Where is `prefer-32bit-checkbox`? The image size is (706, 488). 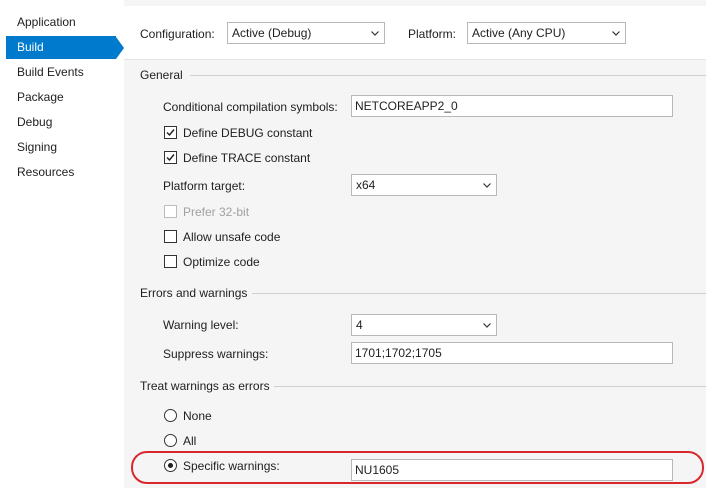 prefer-32bit-checkbox is located at coordinates (170, 211).